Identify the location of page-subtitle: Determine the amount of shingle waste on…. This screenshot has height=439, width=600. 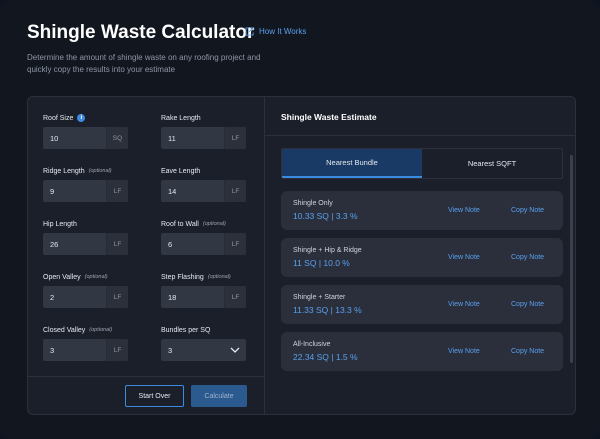
(144, 63).